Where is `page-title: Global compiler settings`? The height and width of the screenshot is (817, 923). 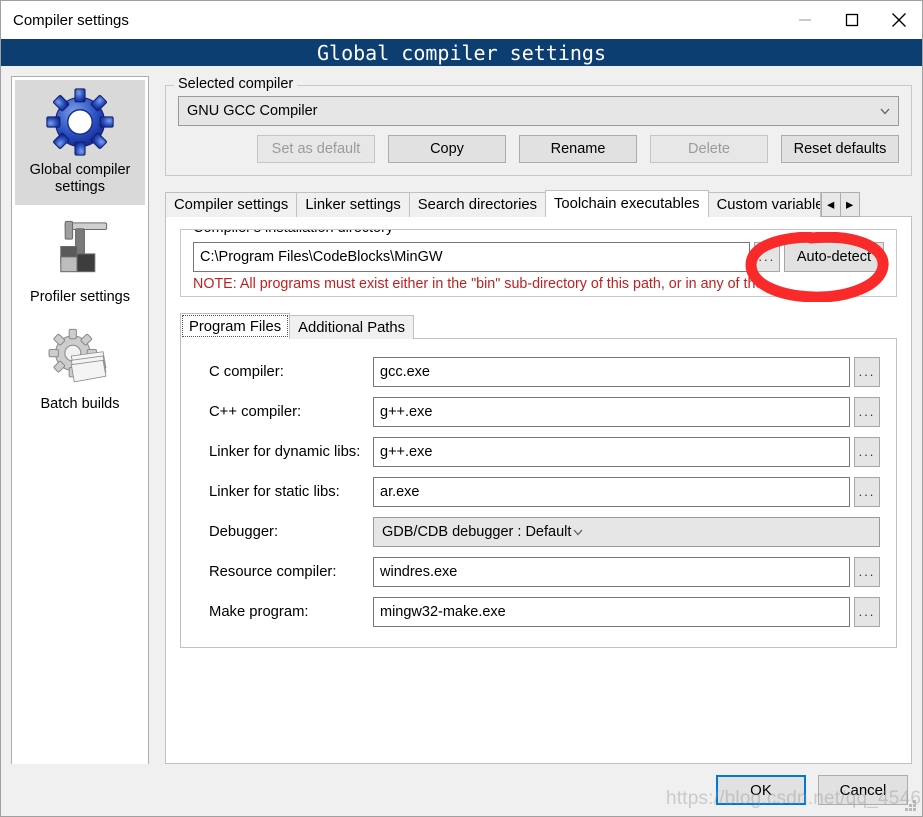
page-title: Global compiler settings is located at coordinates (461, 52).